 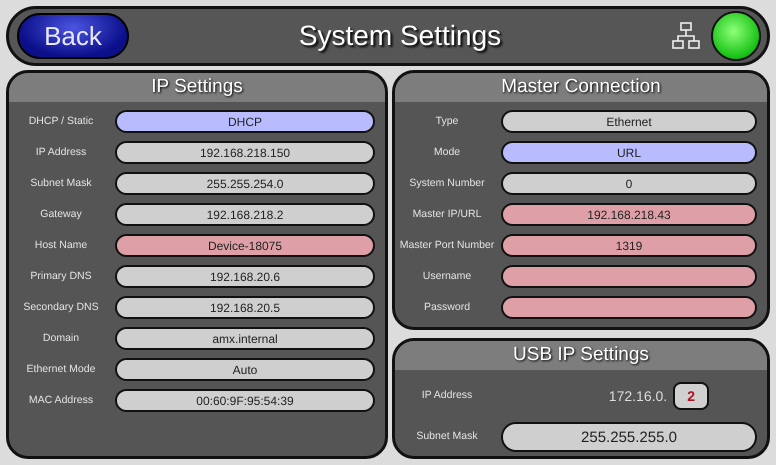 I want to click on field-label: MAC Address, so click(x=61, y=400).